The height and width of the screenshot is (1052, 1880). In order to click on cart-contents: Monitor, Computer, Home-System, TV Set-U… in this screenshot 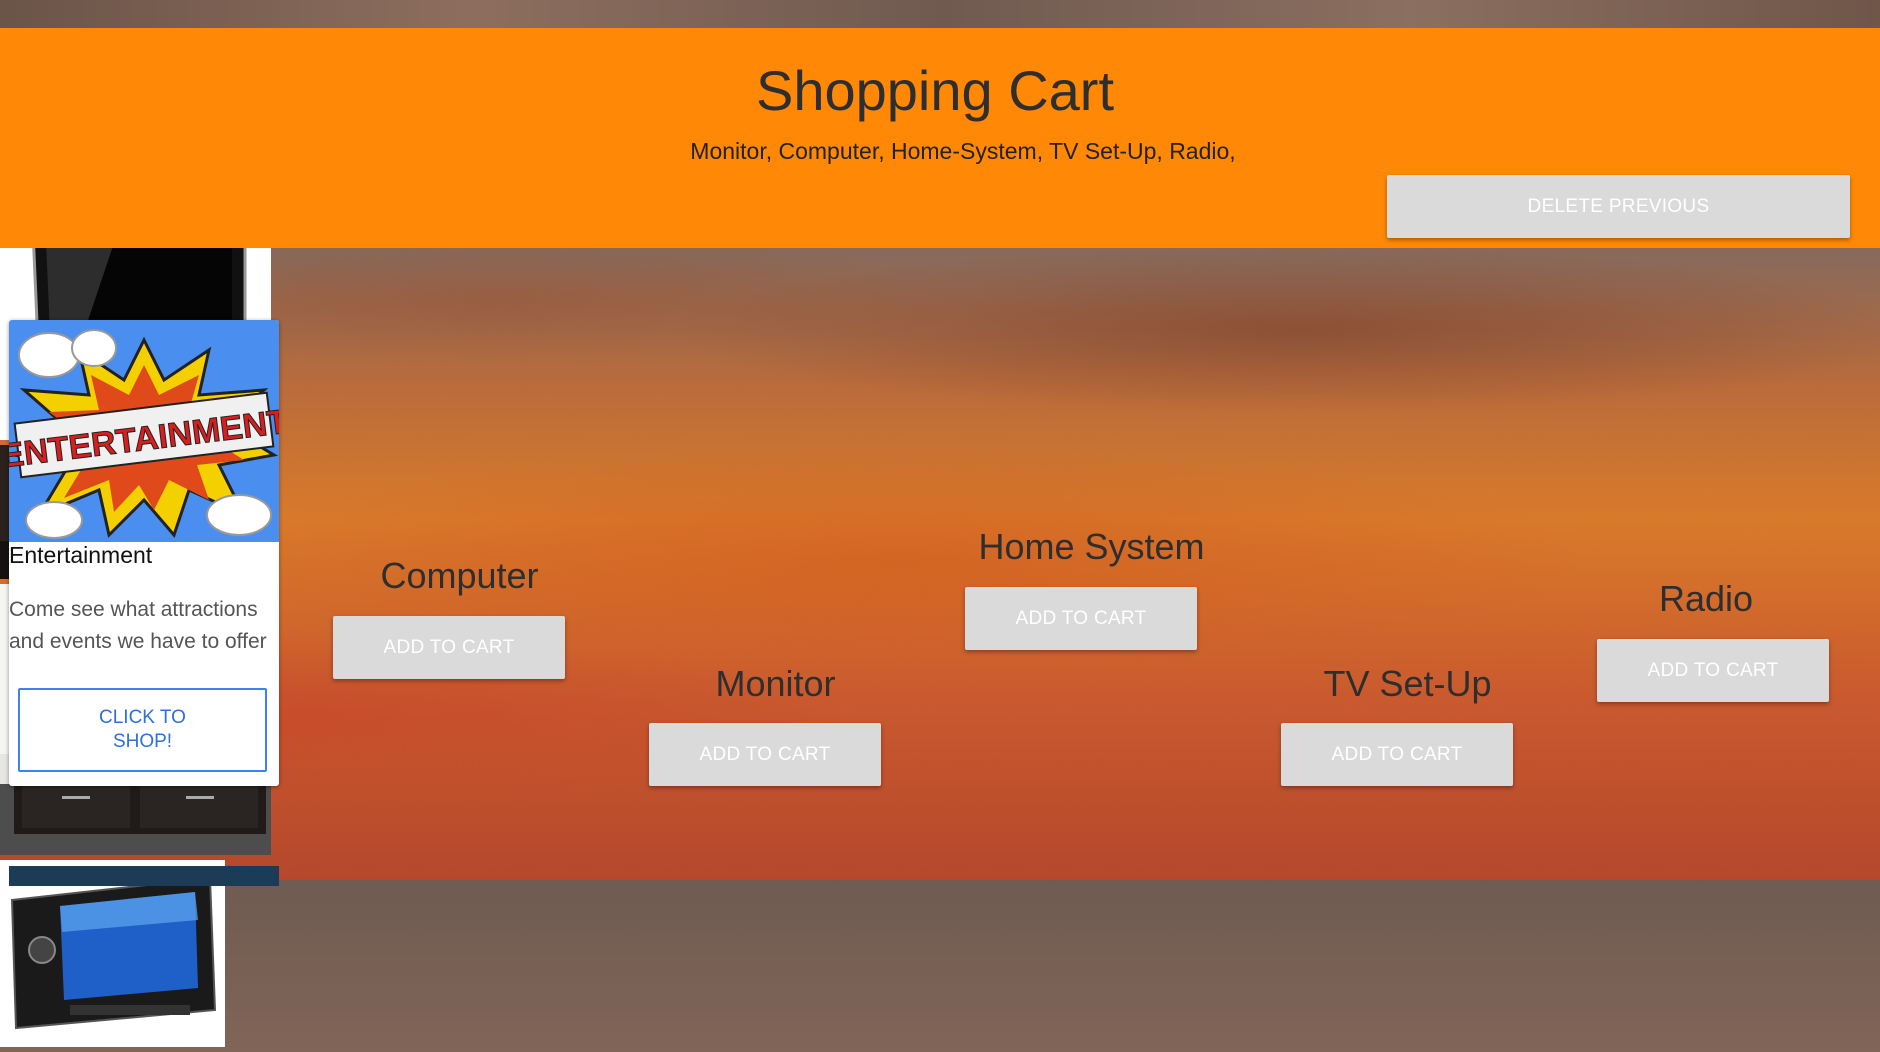, I will do `click(963, 151)`.